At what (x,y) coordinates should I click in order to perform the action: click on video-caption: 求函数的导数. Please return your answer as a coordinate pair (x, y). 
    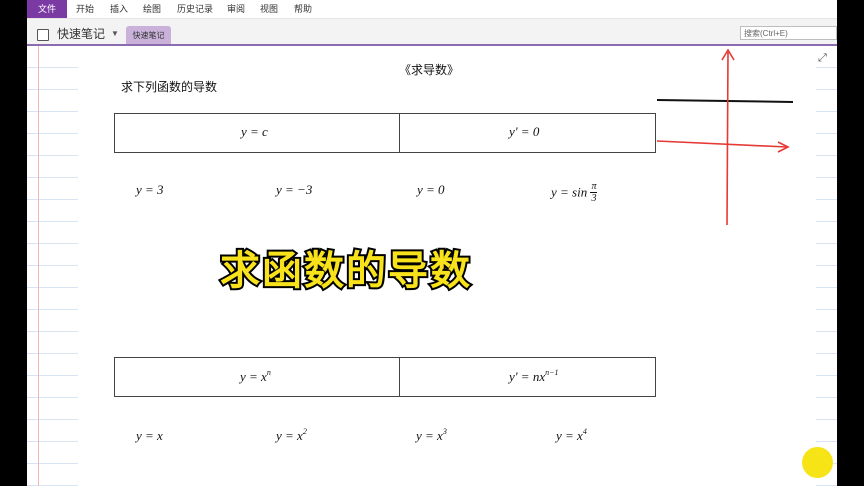
    Looking at the image, I should click on (345, 271).